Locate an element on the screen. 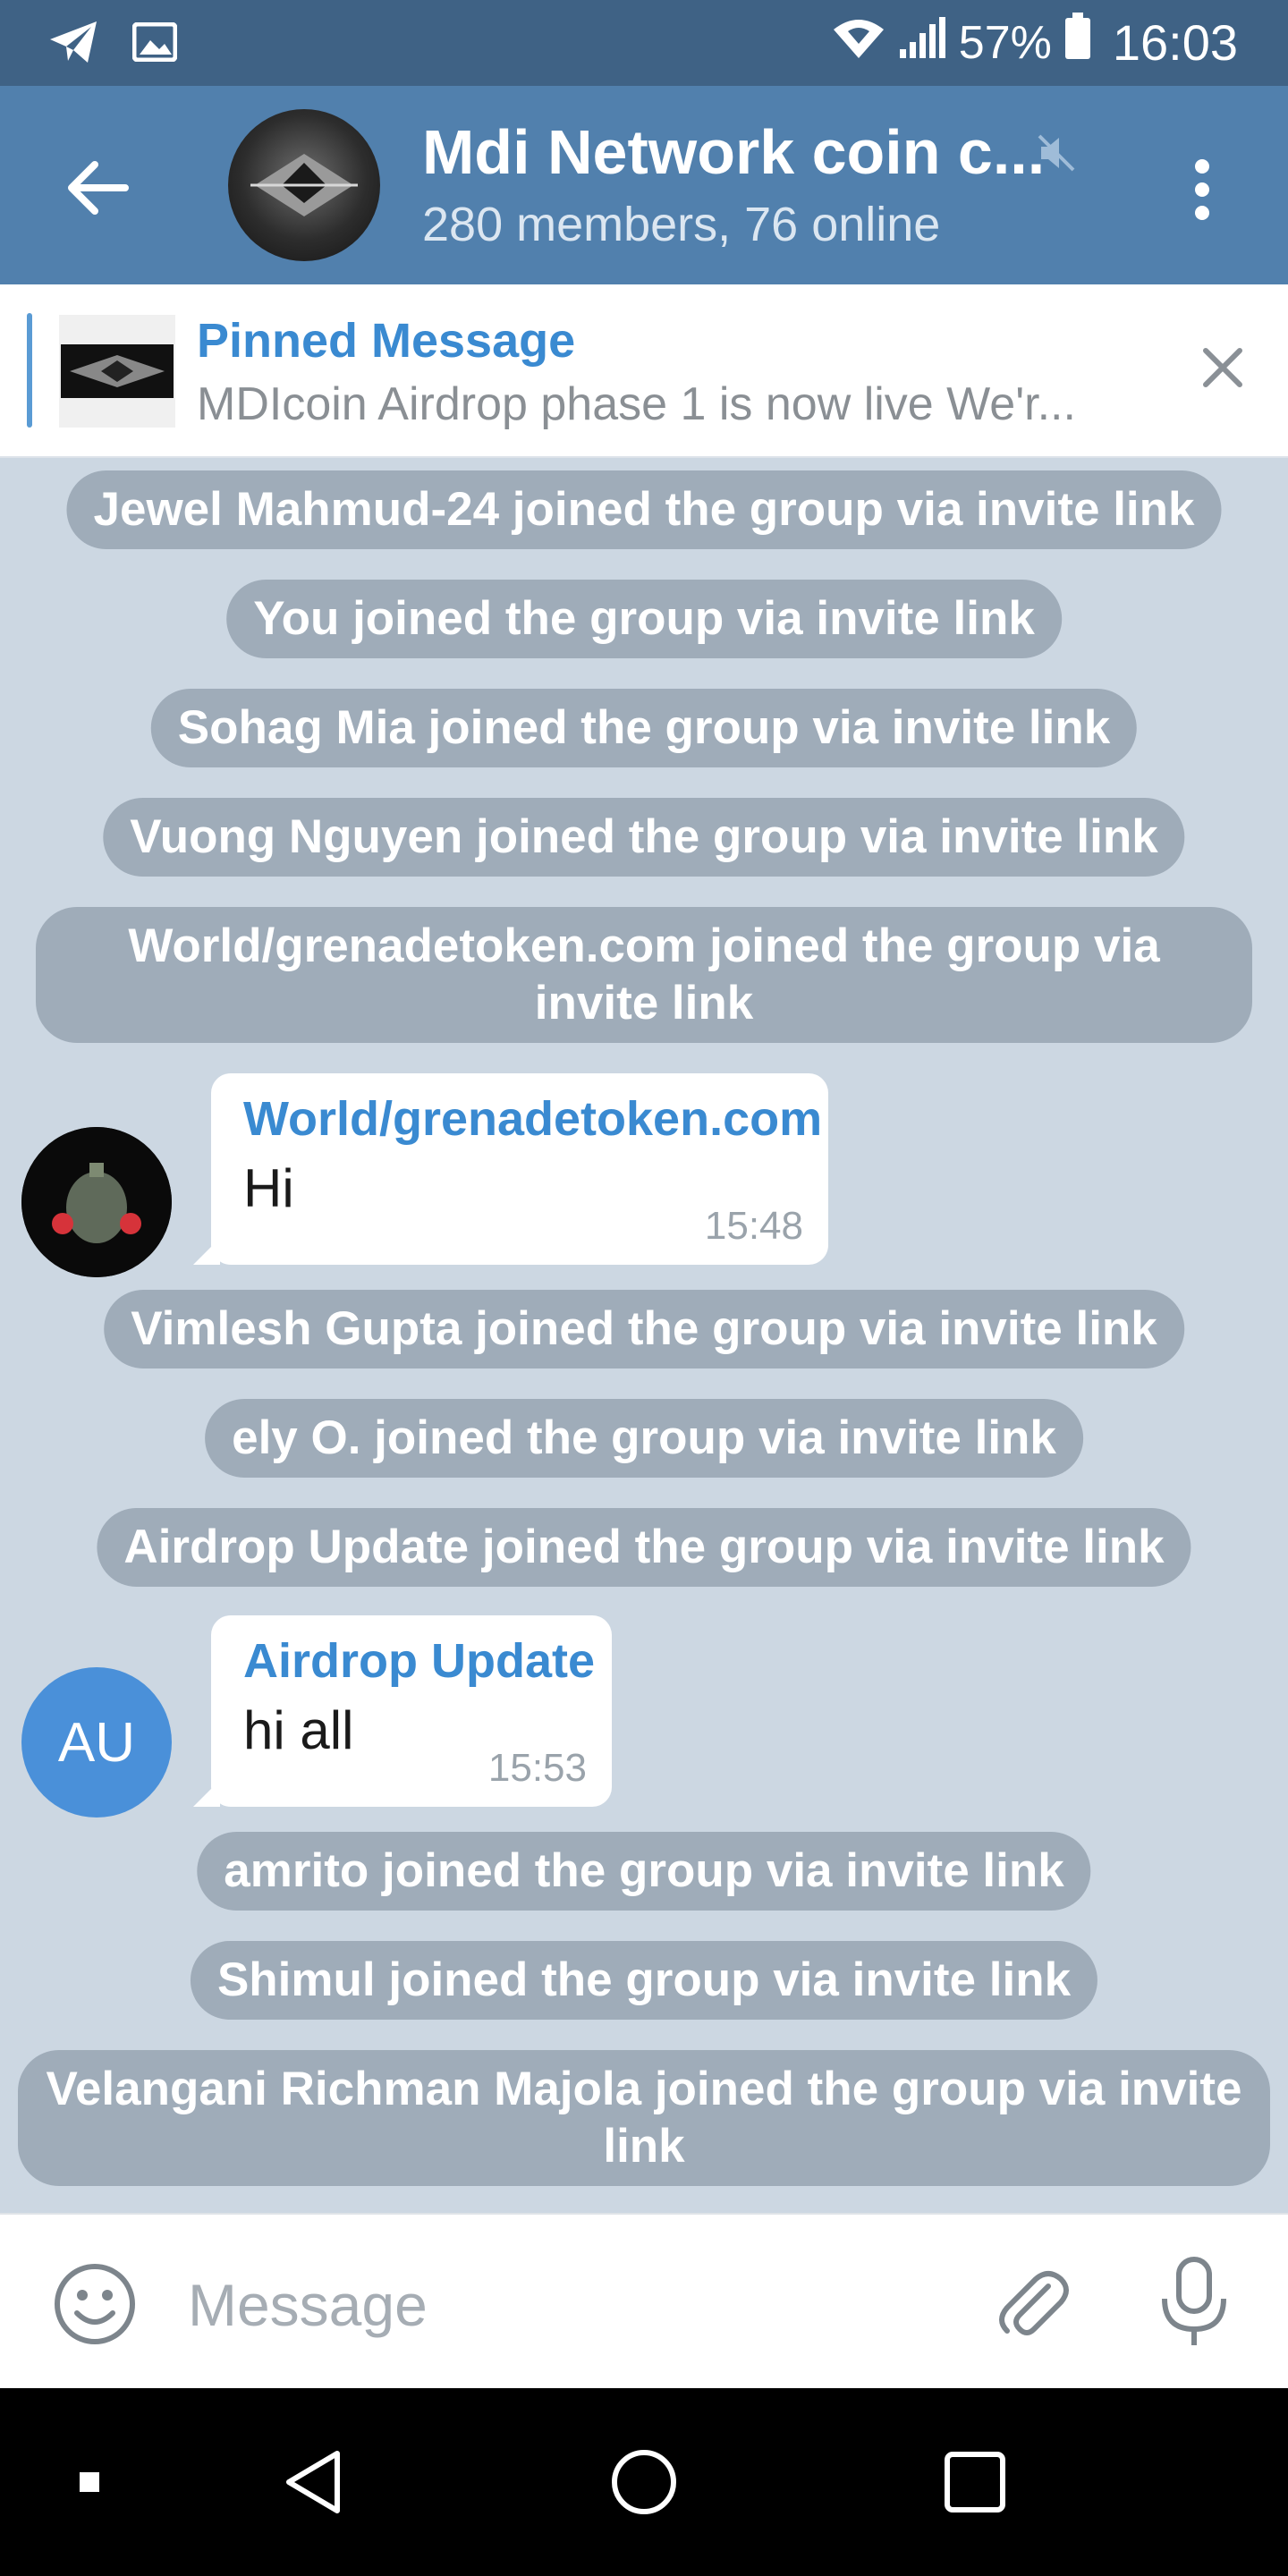 Image resolution: width=1288 pixels, height=2576 pixels. service-message: Shimul joined the group via invite link is located at coordinates (644, 1980).